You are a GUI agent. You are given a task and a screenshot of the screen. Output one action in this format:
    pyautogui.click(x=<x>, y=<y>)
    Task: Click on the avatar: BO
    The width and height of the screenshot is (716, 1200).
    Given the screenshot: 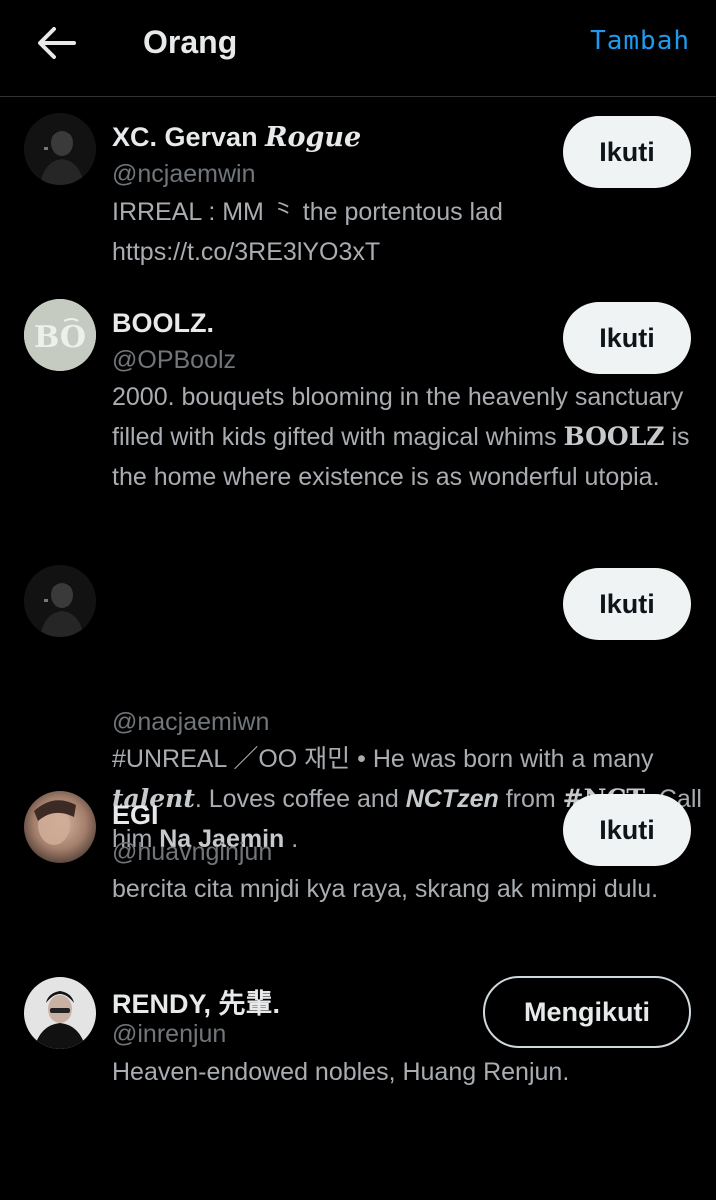 What is the action you would take?
    pyautogui.click(x=60, y=335)
    